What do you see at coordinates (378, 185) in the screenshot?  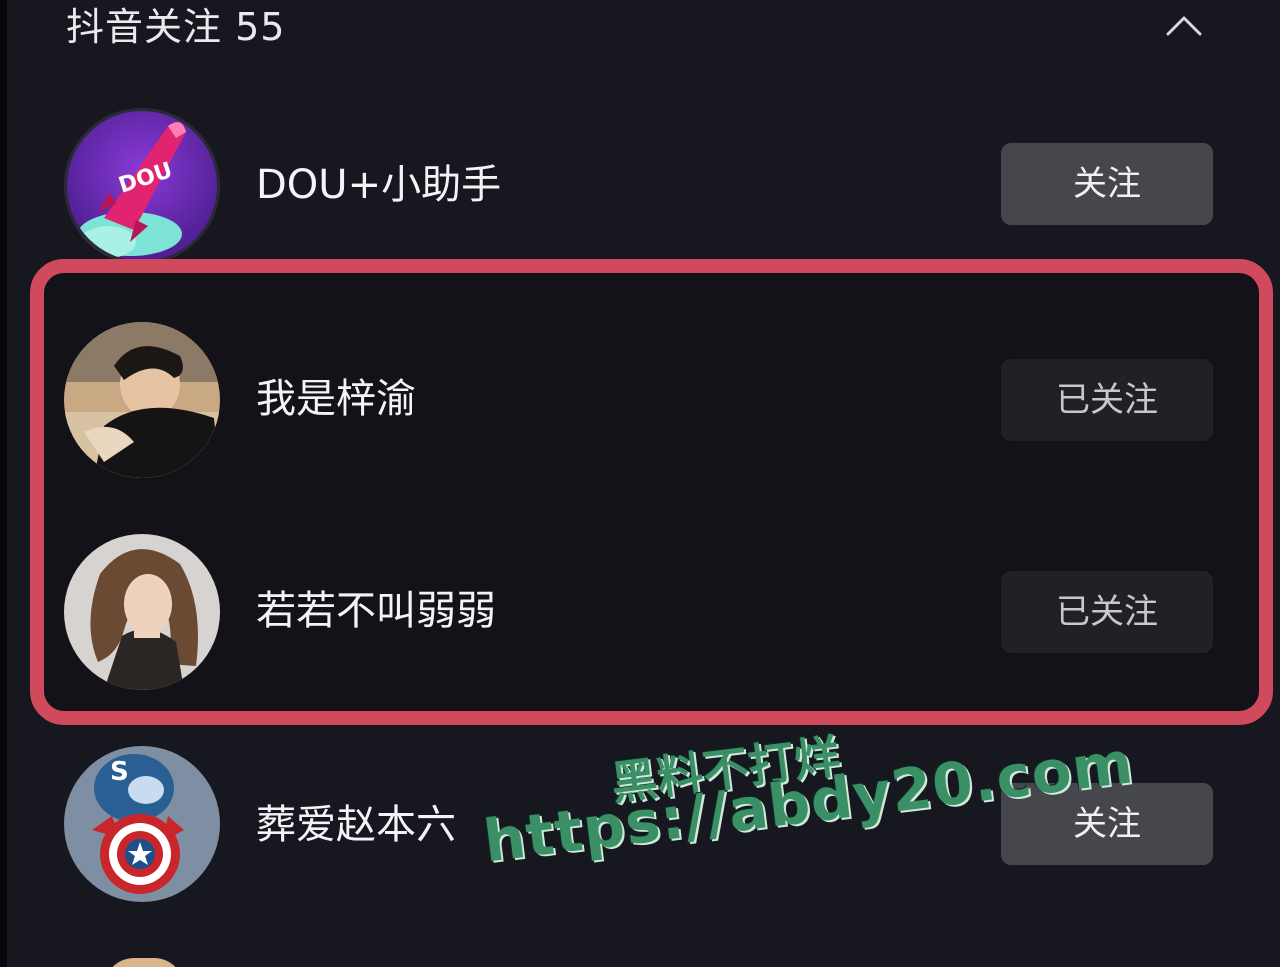 I see `user-name: DOU+小助手` at bounding box center [378, 185].